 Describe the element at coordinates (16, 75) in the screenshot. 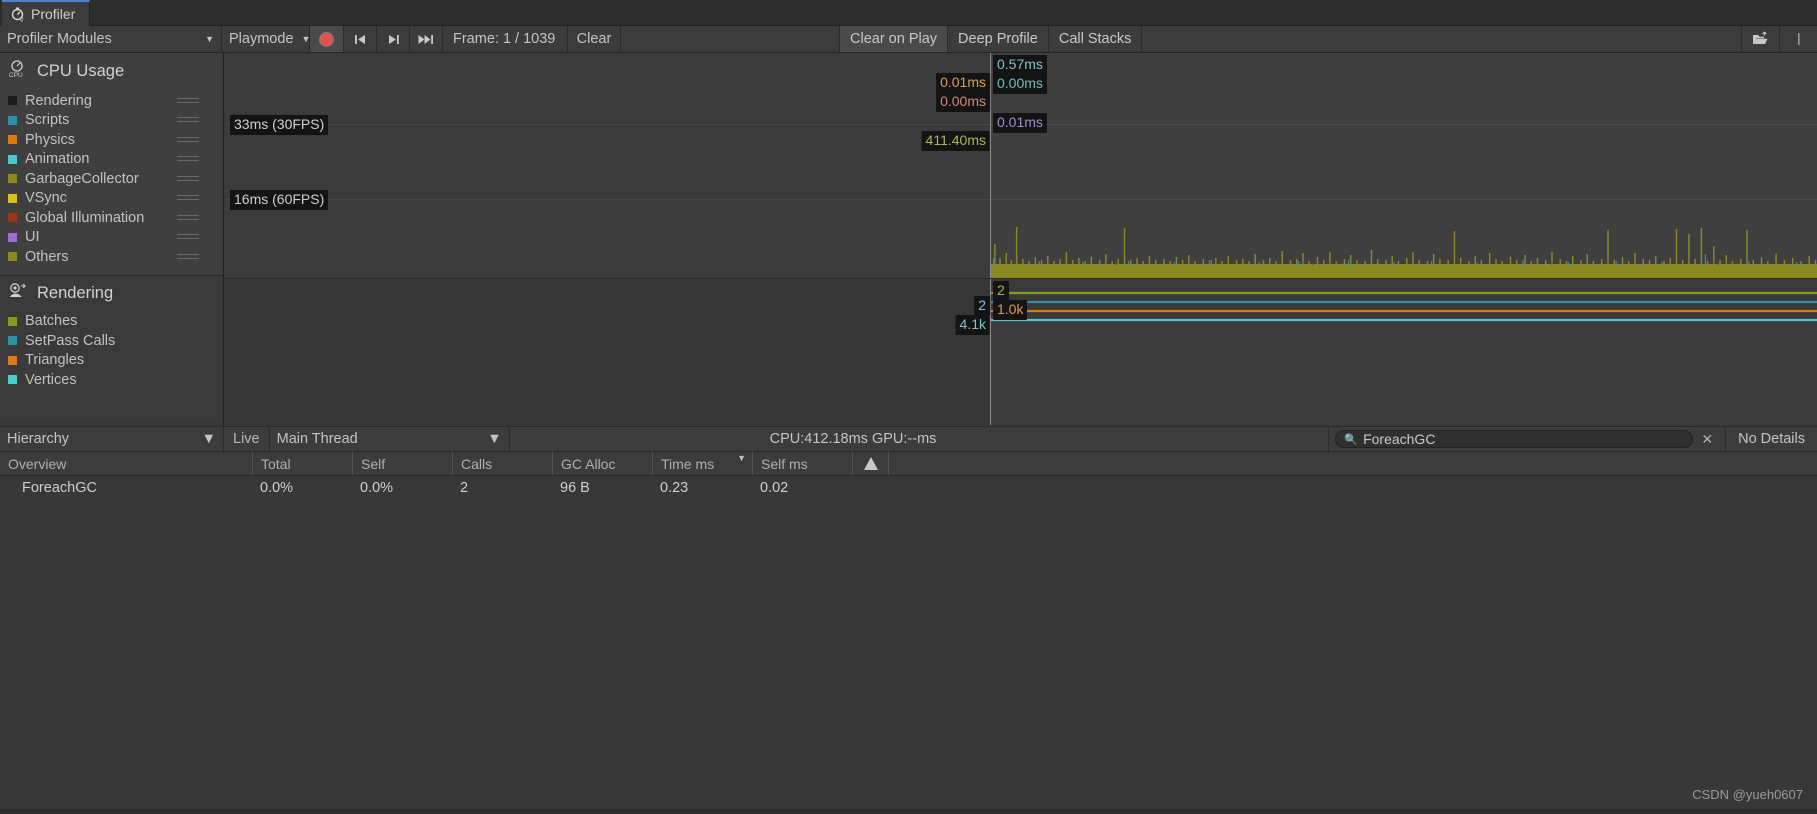

I see `svg-text: CPU` at that location.